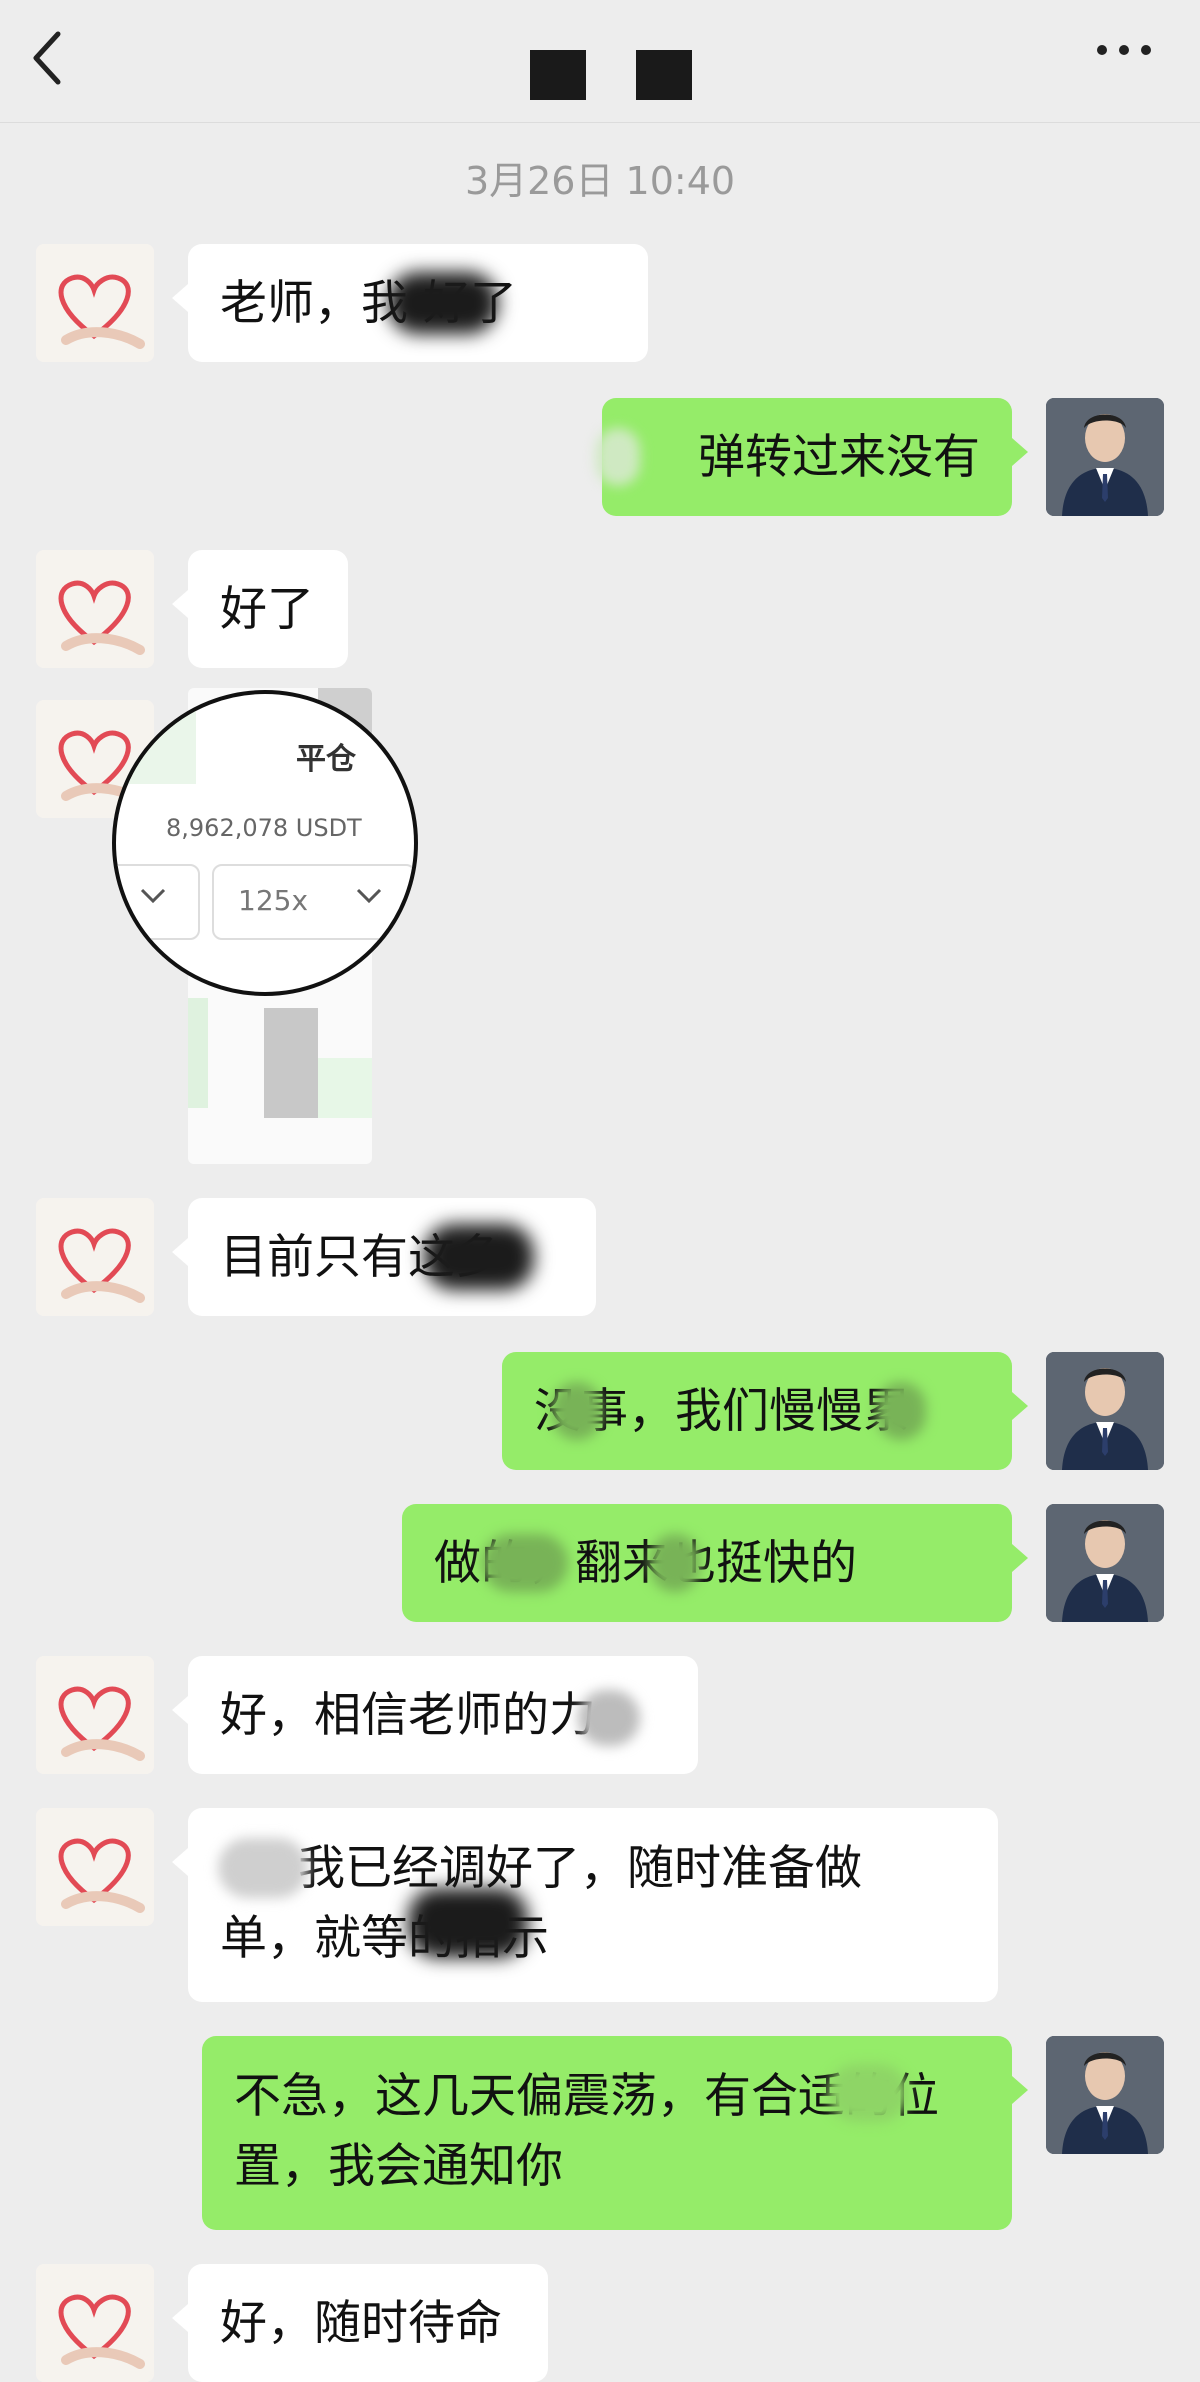 This screenshot has width=1200, height=2382. Describe the element at coordinates (384, 1938) in the screenshot. I see `message-text-line2: 单，就等的指示` at that location.